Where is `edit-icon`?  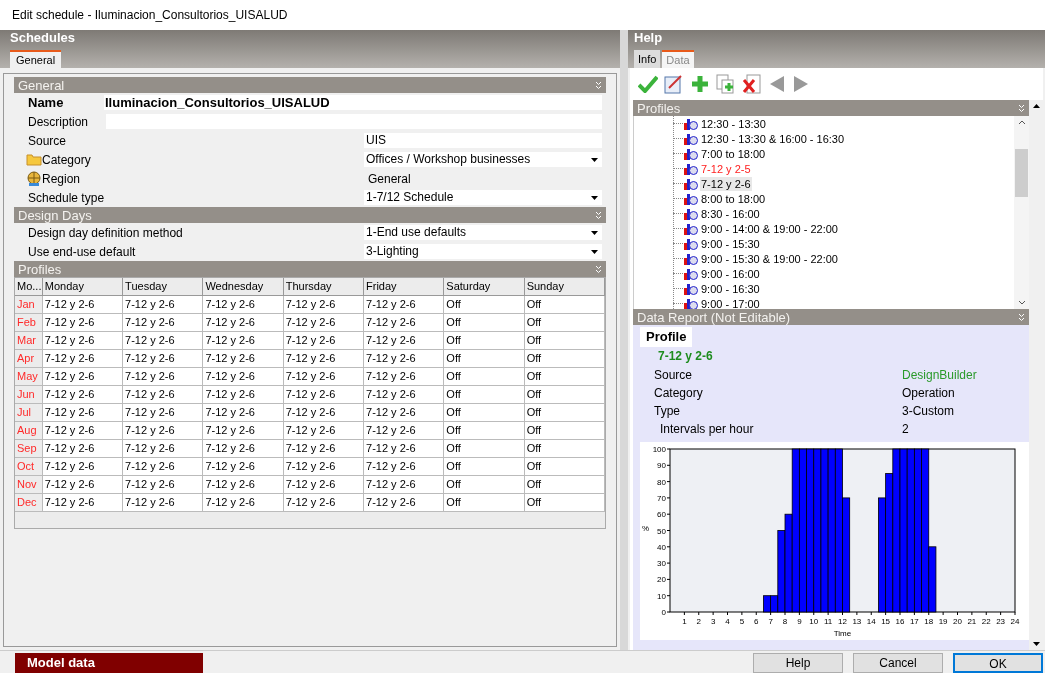
edit-icon is located at coordinates (674, 84).